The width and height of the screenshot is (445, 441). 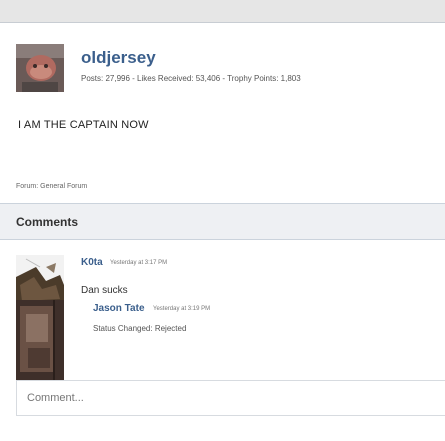 I want to click on comment-body: Dan sucks, so click(x=104, y=290).